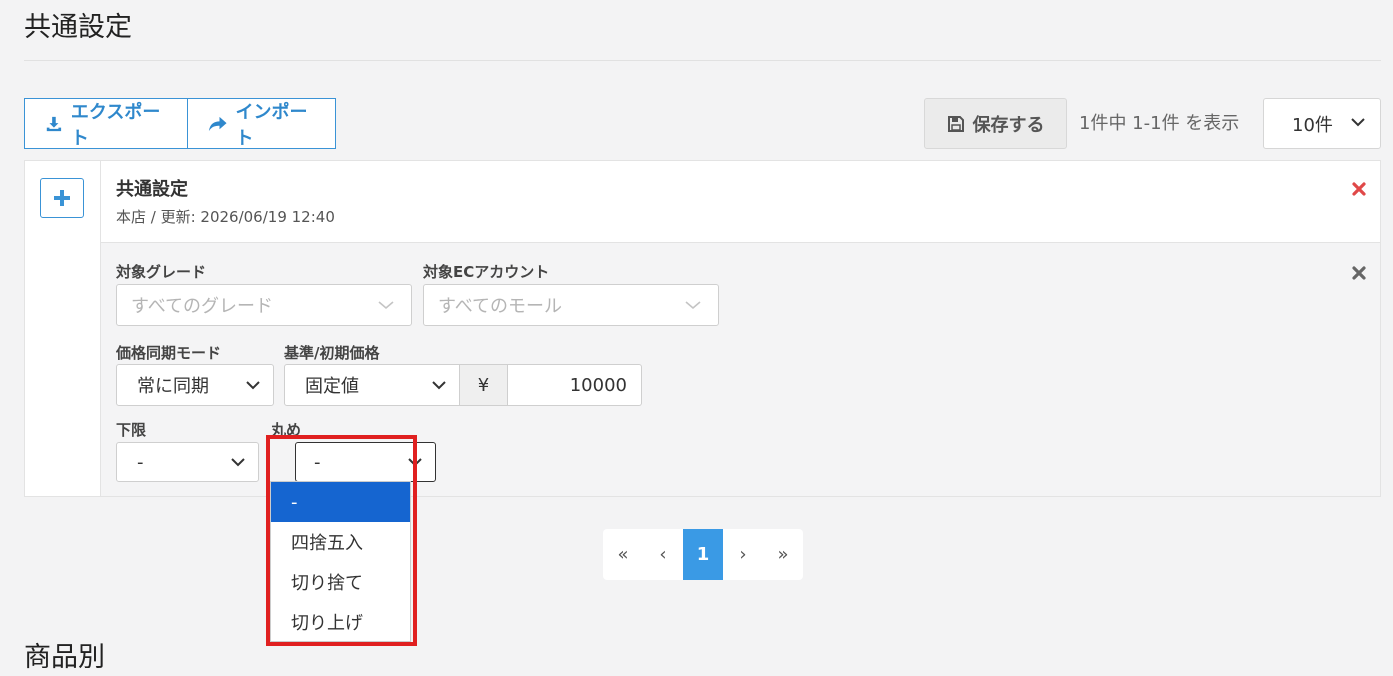 The width and height of the screenshot is (1393, 676). What do you see at coordinates (187, 462) in the screenshot?
I see `lower-limit-select: -` at bounding box center [187, 462].